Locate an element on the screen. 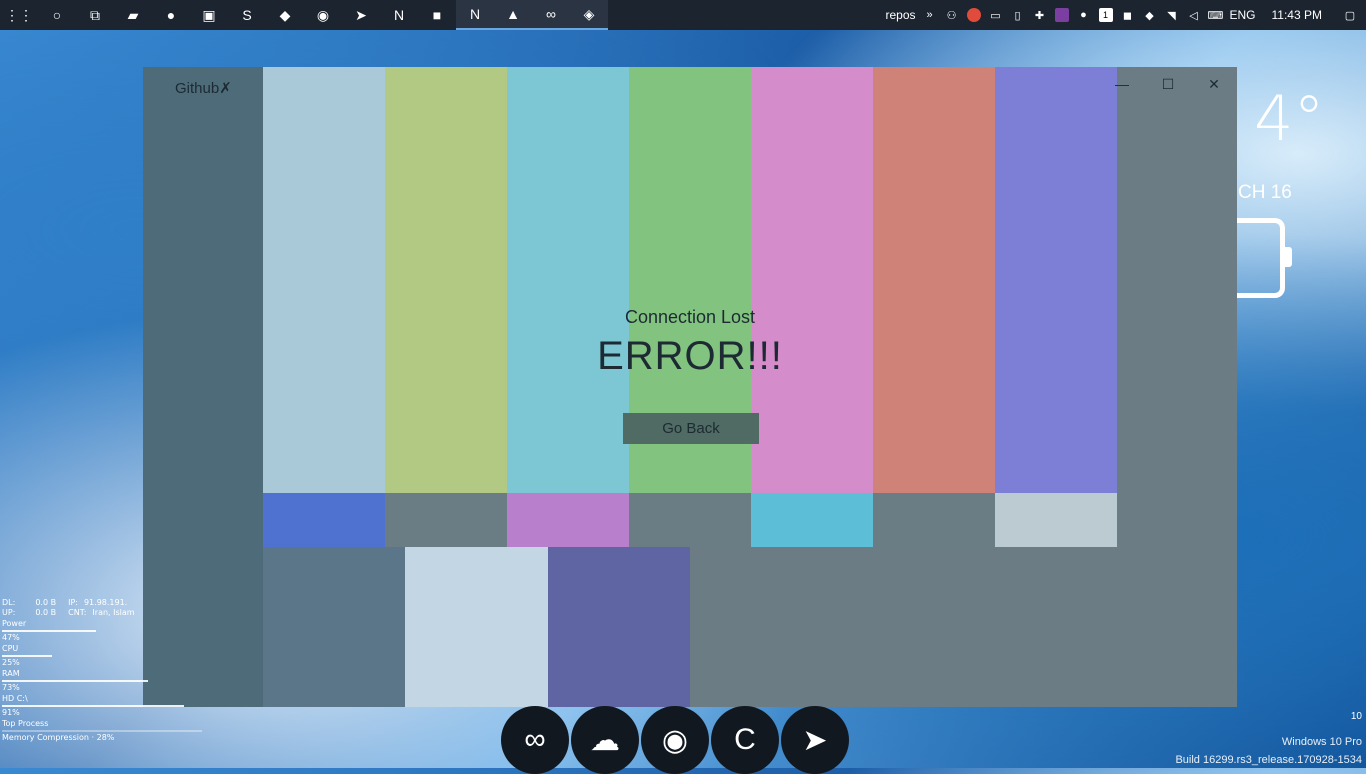 This screenshot has width=1366, height=774. visual-studio-icon: ∞ is located at coordinates (551, 15).